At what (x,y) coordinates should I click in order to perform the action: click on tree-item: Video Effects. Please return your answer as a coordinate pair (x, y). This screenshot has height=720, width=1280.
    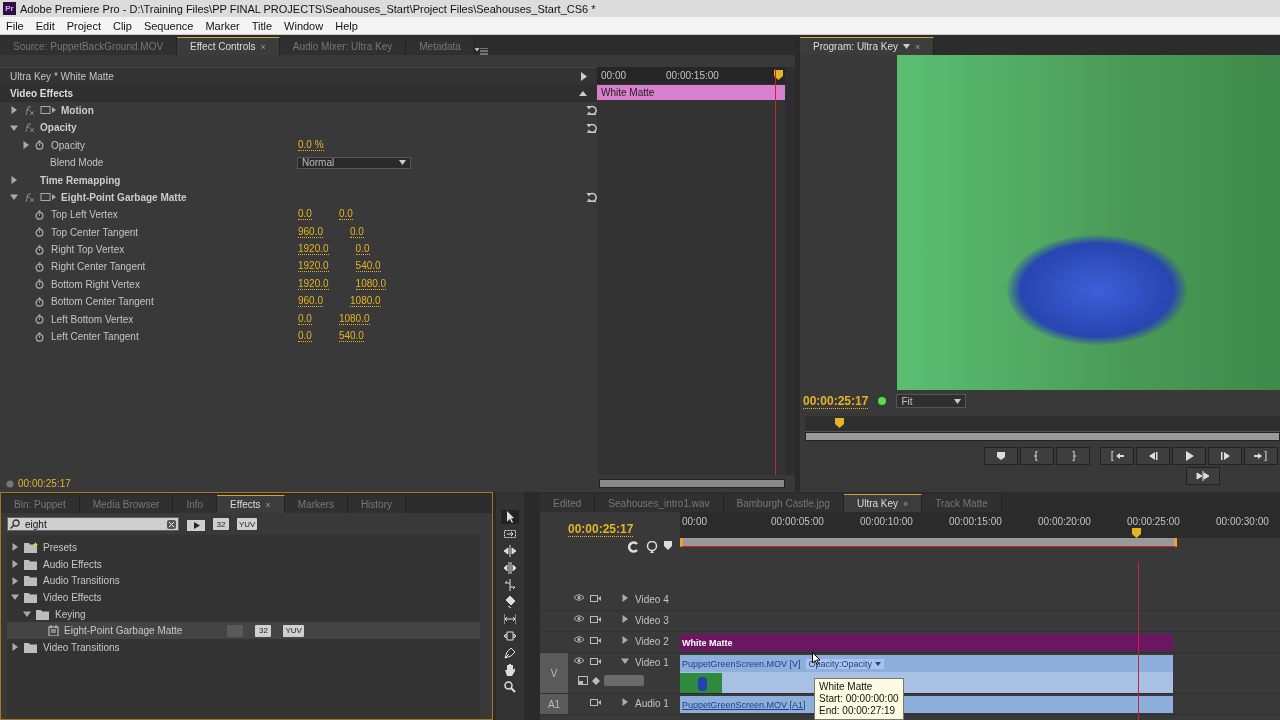
    Looking at the image, I should click on (243, 597).